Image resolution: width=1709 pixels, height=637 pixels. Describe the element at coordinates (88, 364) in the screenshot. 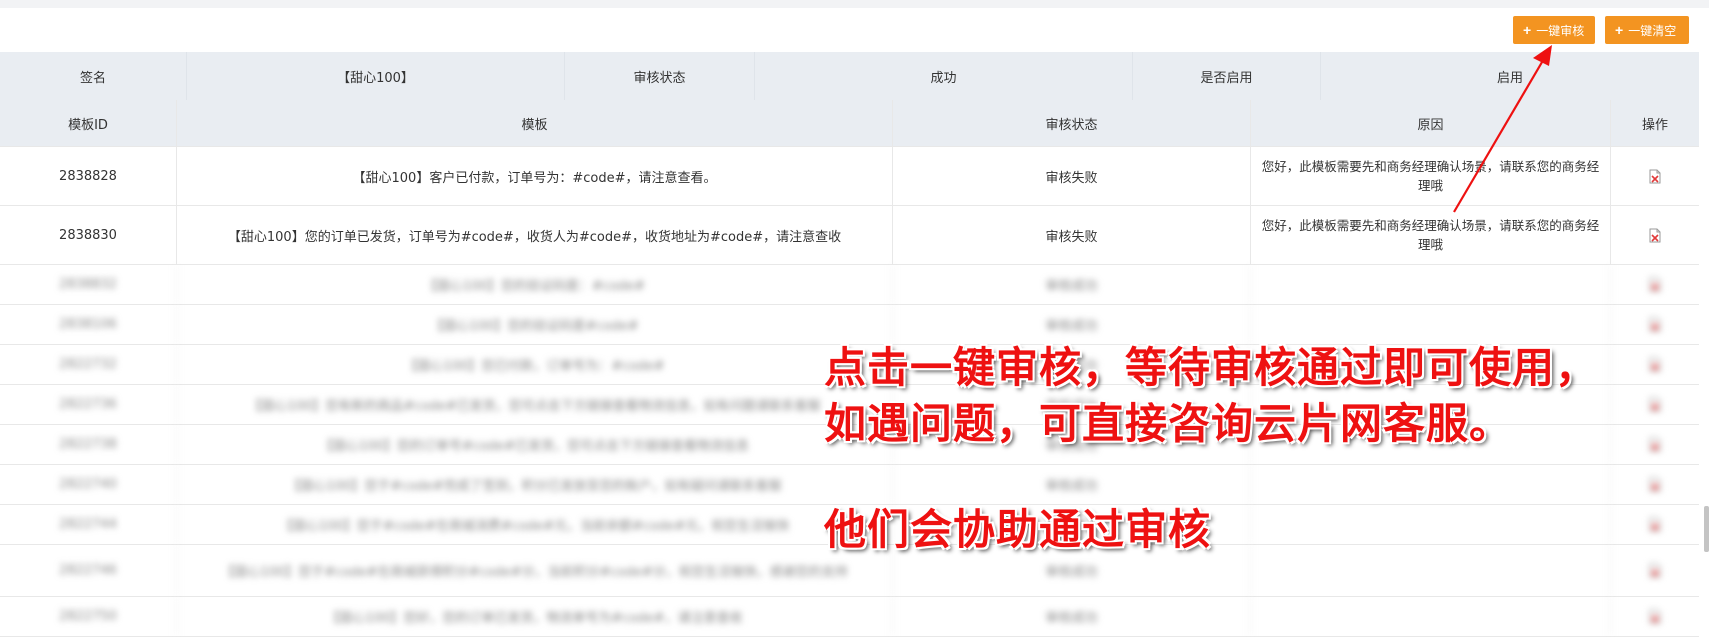

I see `cell-template-id: 2822732` at that location.